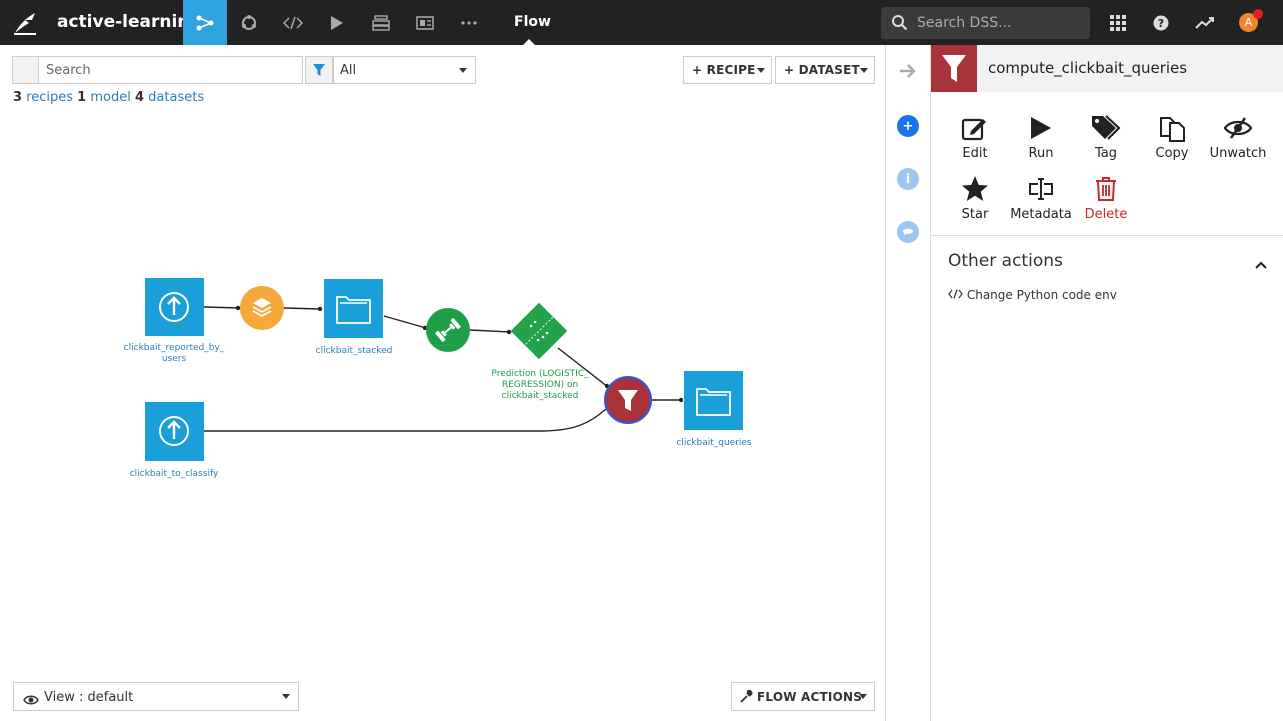 Image resolution: width=1283 pixels, height=721 pixels. I want to click on more-icon, so click(469, 22).